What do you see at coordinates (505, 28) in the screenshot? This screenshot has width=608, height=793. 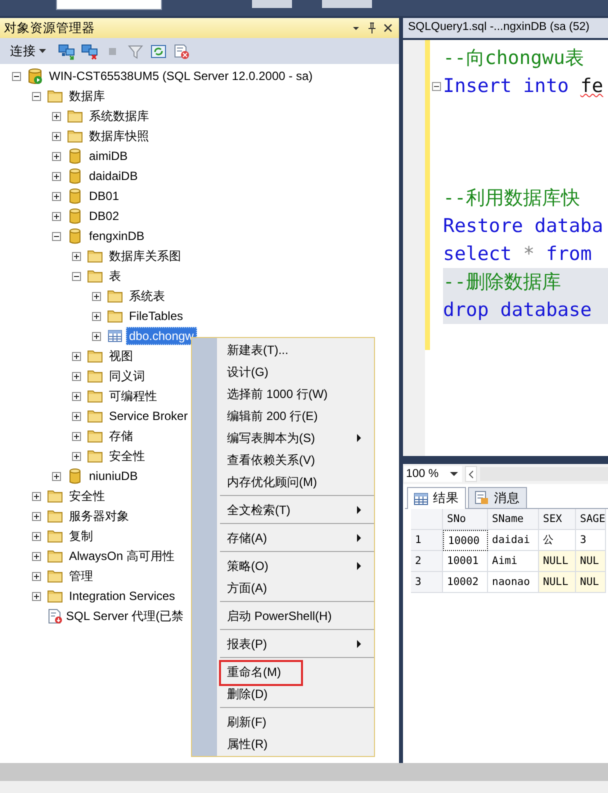 I see `document-tab: SQLQuery1.sql -...ngxinDB (sa (52)` at bounding box center [505, 28].